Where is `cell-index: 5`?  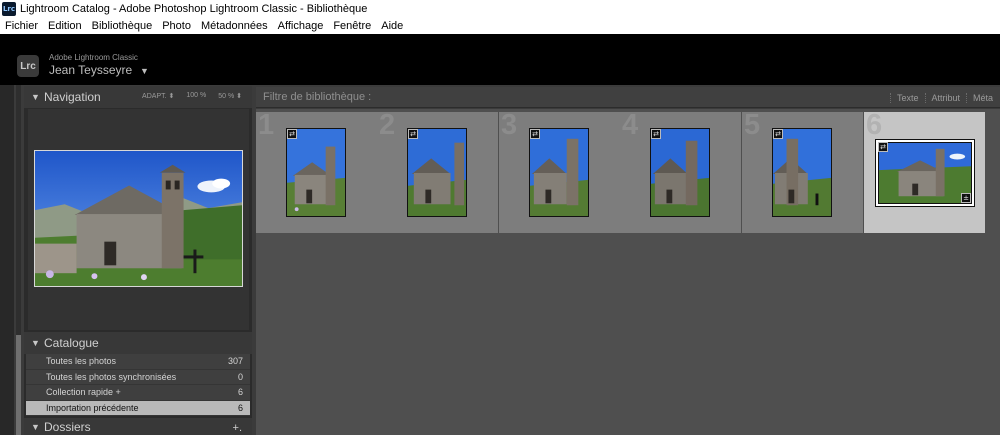 cell-index: 5 is located at coordinates (752, 125).